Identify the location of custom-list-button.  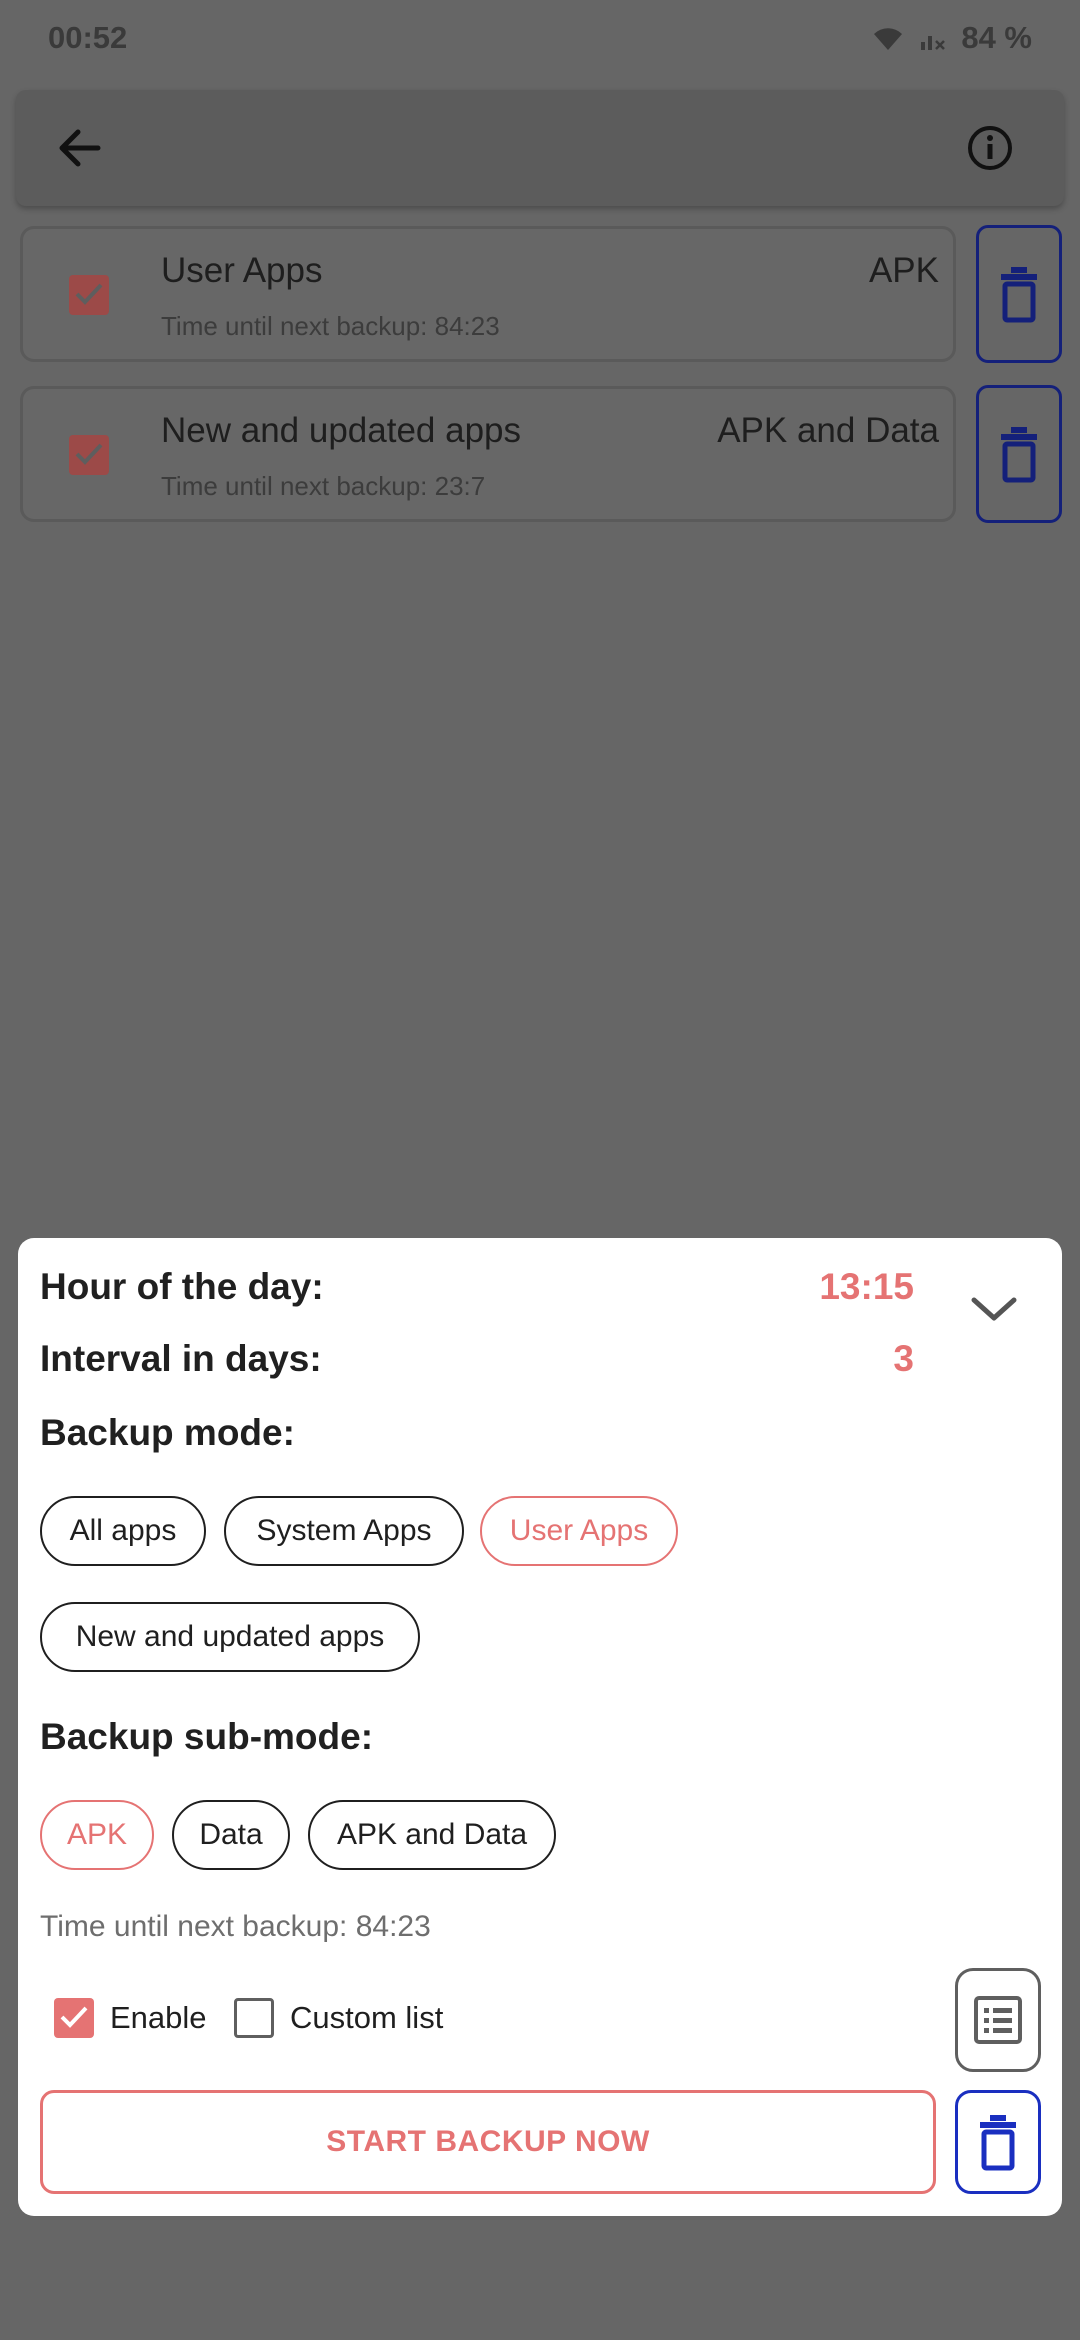
(998, 2020).